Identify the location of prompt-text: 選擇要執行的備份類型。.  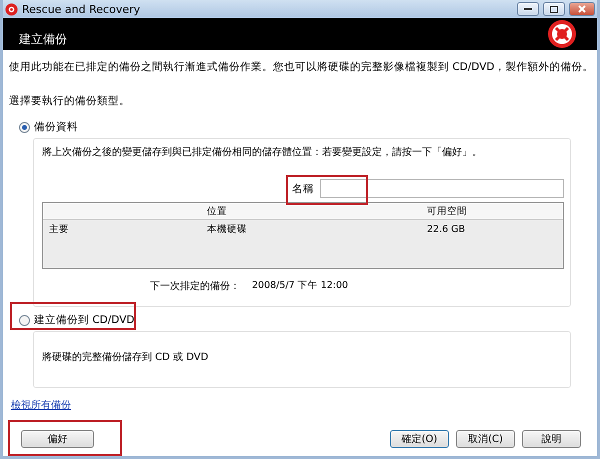
(69, 101).